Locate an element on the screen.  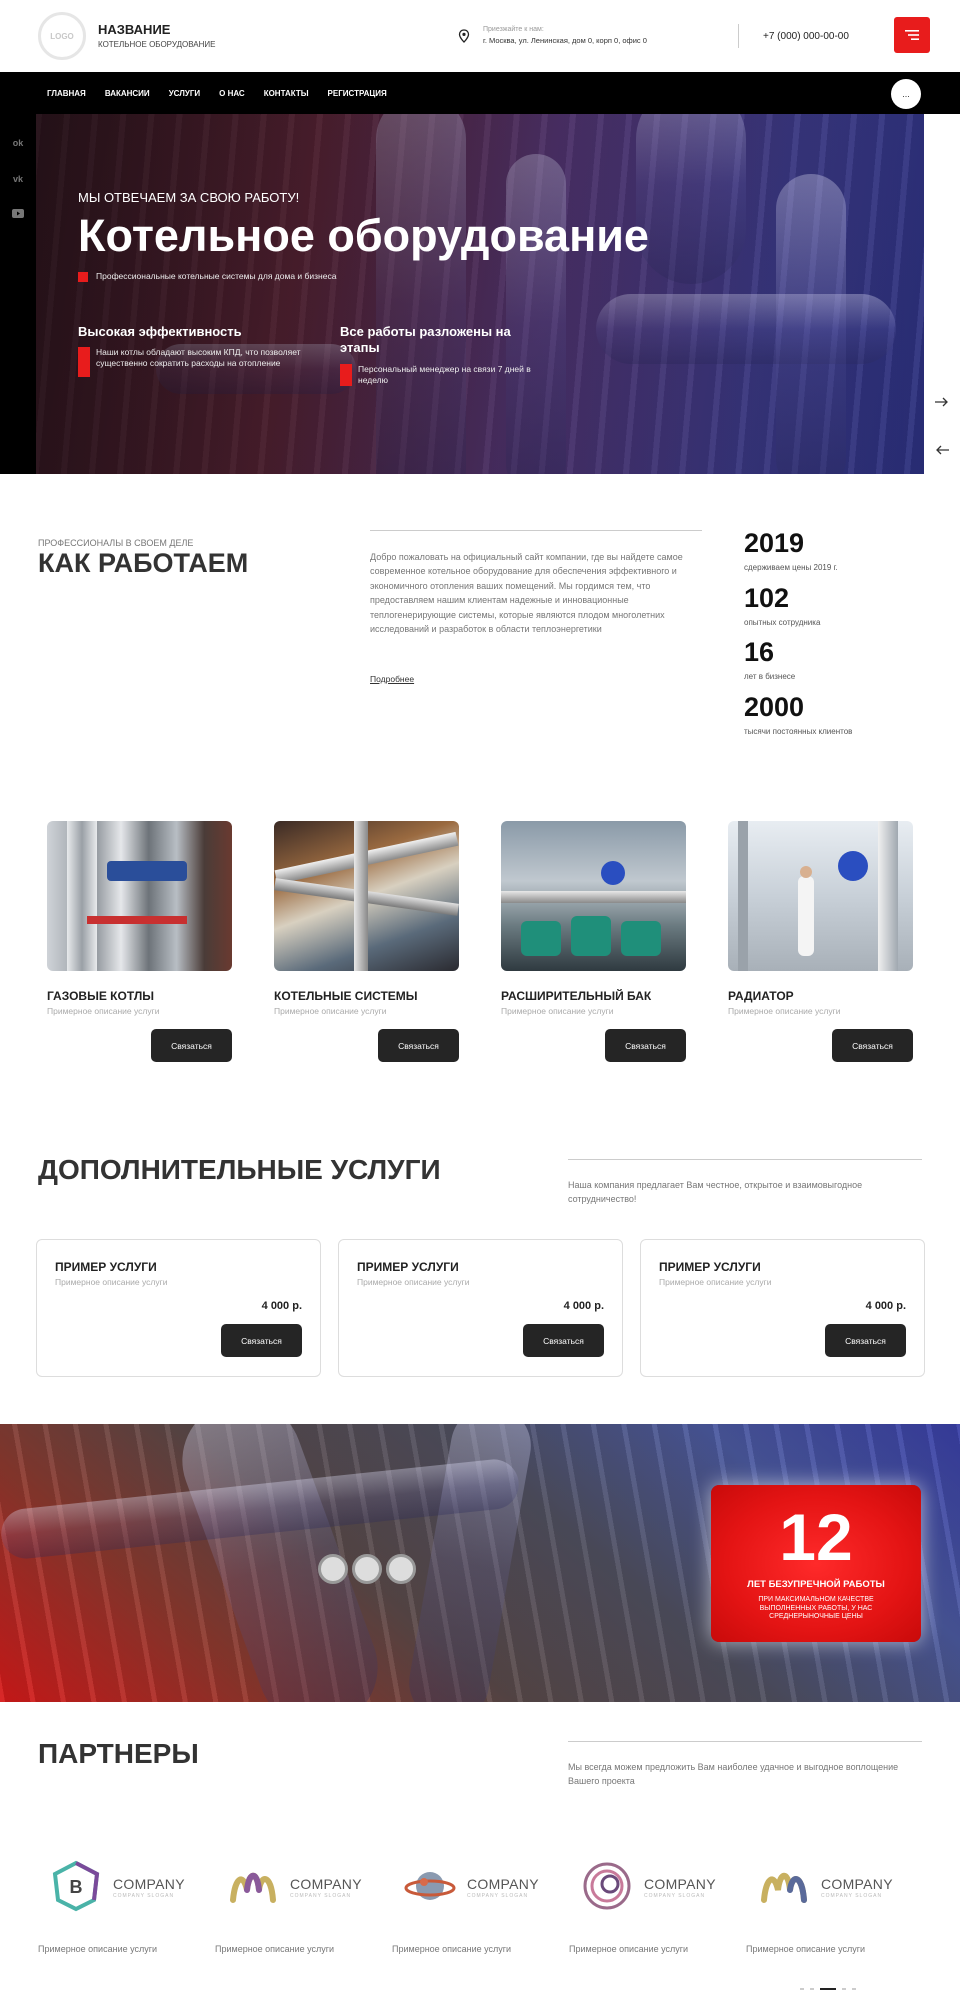
product-image-boiler-systems is located at coordinates (366, 896).